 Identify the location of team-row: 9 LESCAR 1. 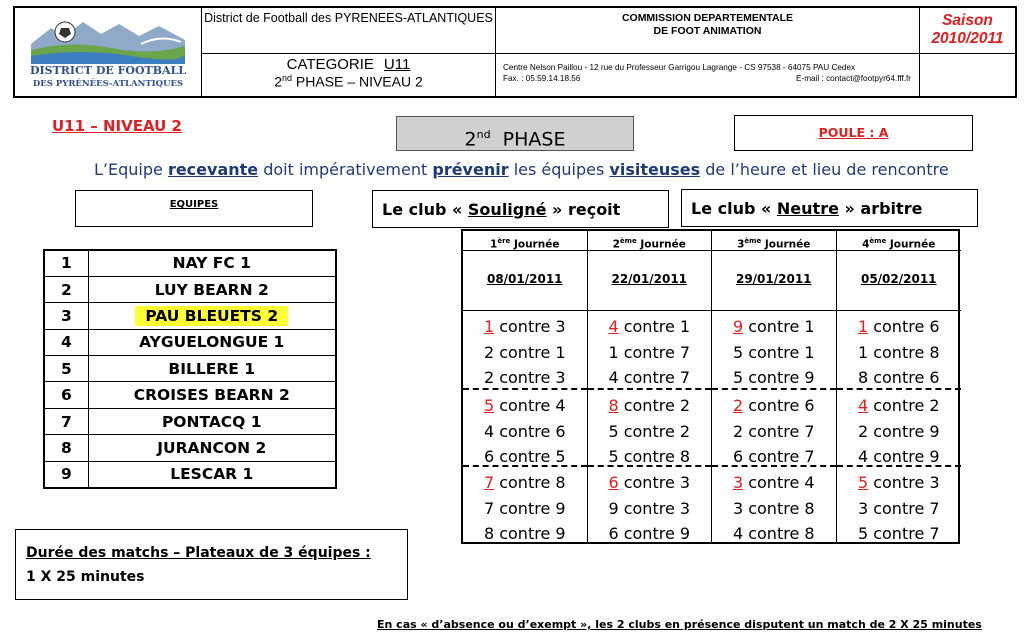
(190, 474).